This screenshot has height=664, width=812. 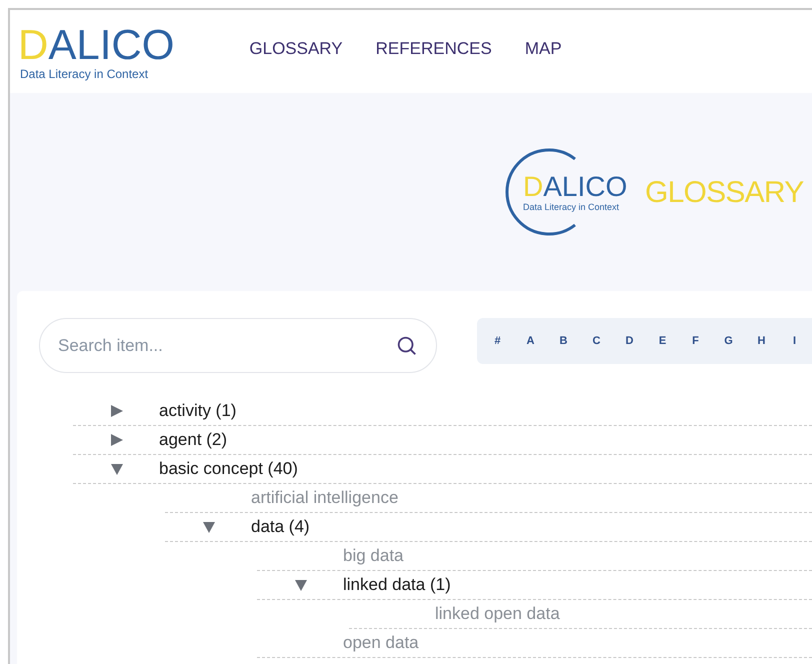 I want to click on letter-link: F, so click(x=695, y=341).